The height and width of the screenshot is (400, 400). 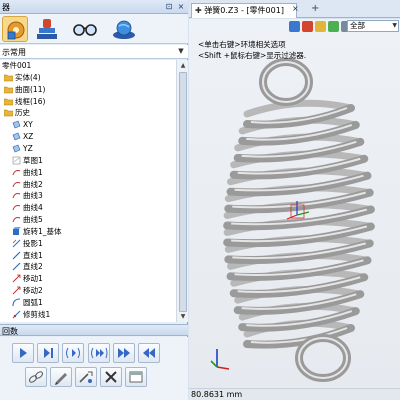 What do you see at coordinates (373, 26) in the screenshot?
I see `selection-filter-select: 全部 ▼` at bounding box center [373, 26].